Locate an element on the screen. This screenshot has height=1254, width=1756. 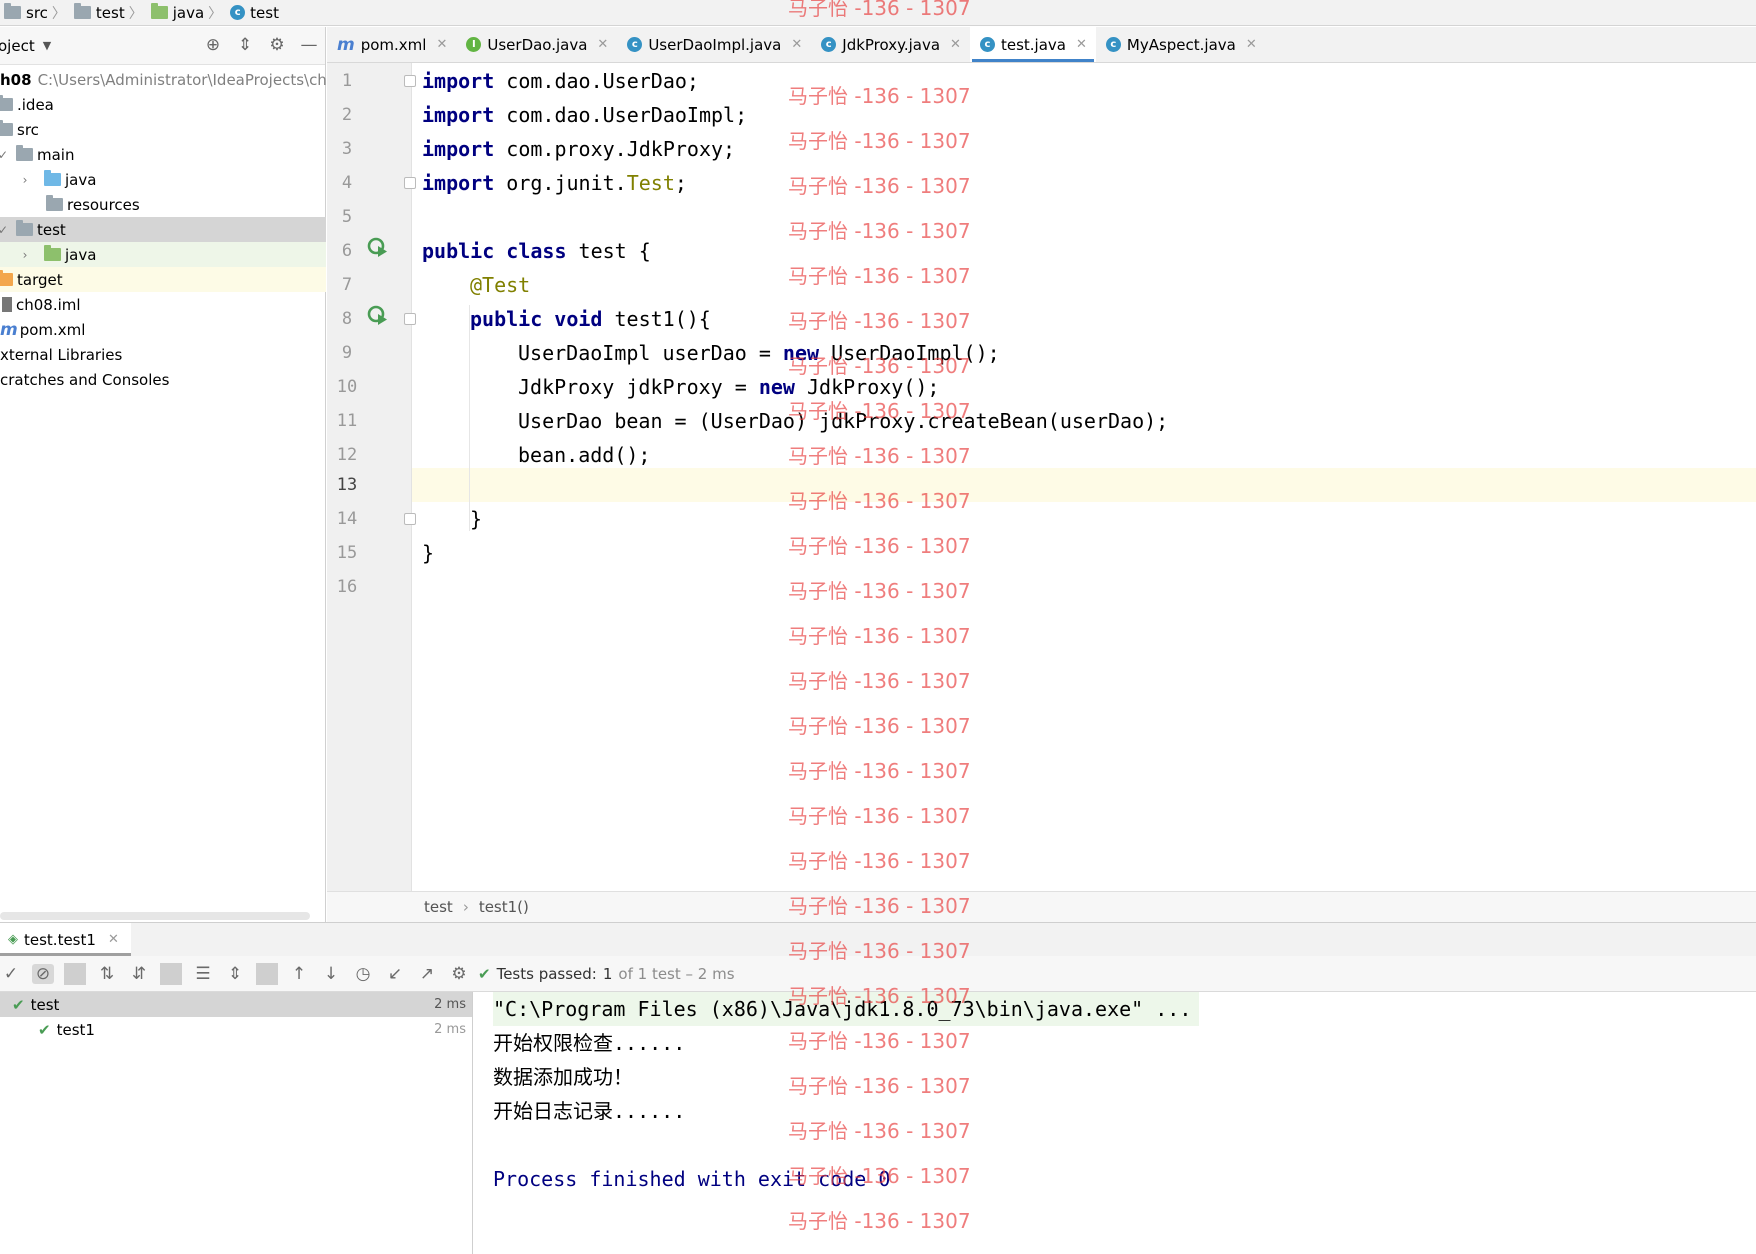
code-line: JdkProxy jdkProxy = new JdkProxy(); is located at coordinates (728, 387).